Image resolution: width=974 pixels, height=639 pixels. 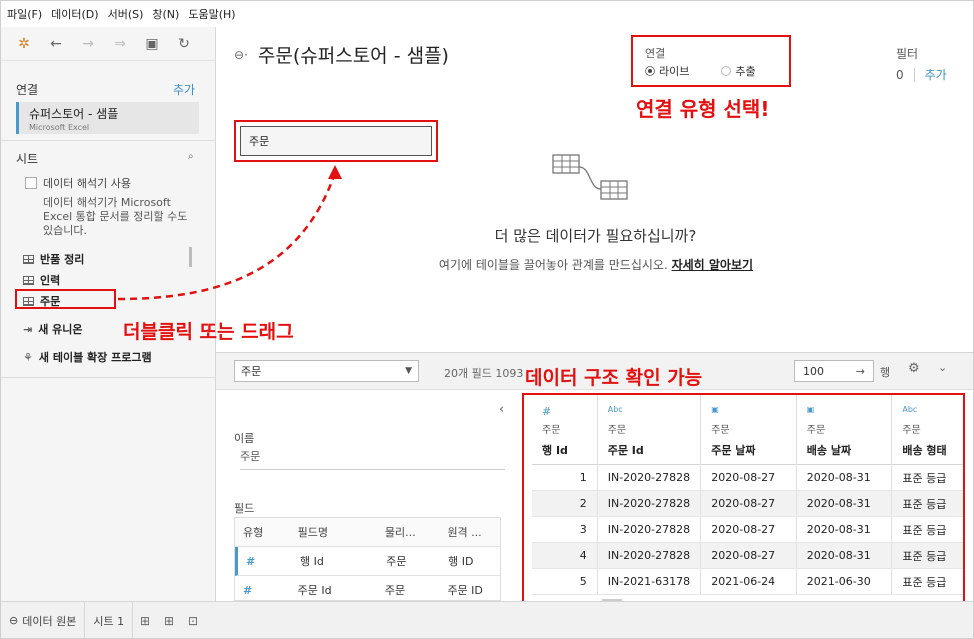 I want to click on filter-separator, so click(x=914, y=74).